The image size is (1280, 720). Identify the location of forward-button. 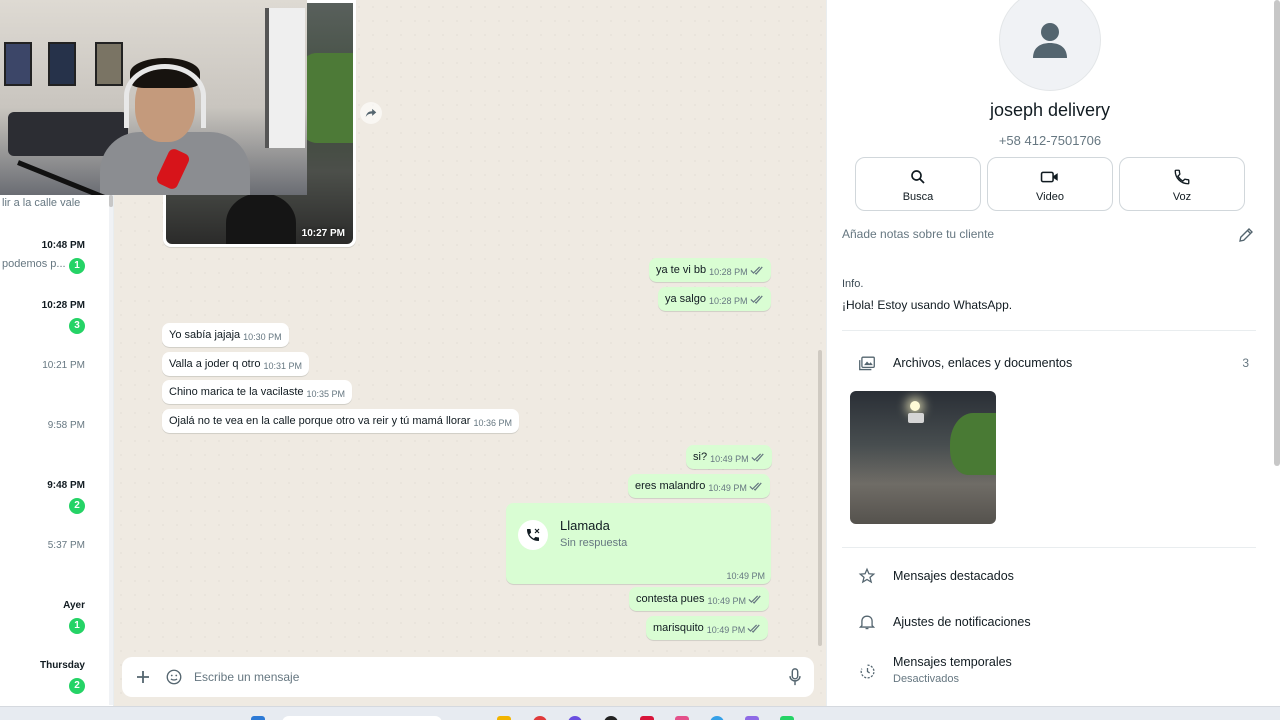
(371, 113).